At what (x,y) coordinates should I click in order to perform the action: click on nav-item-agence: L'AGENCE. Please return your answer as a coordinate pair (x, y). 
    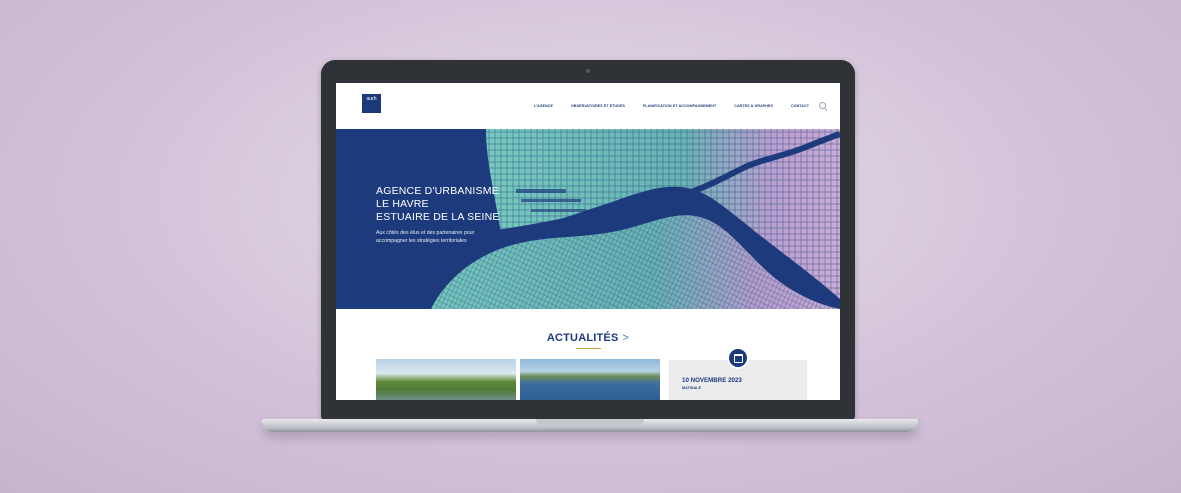
    Looking at the image, I should click on (543, 106).